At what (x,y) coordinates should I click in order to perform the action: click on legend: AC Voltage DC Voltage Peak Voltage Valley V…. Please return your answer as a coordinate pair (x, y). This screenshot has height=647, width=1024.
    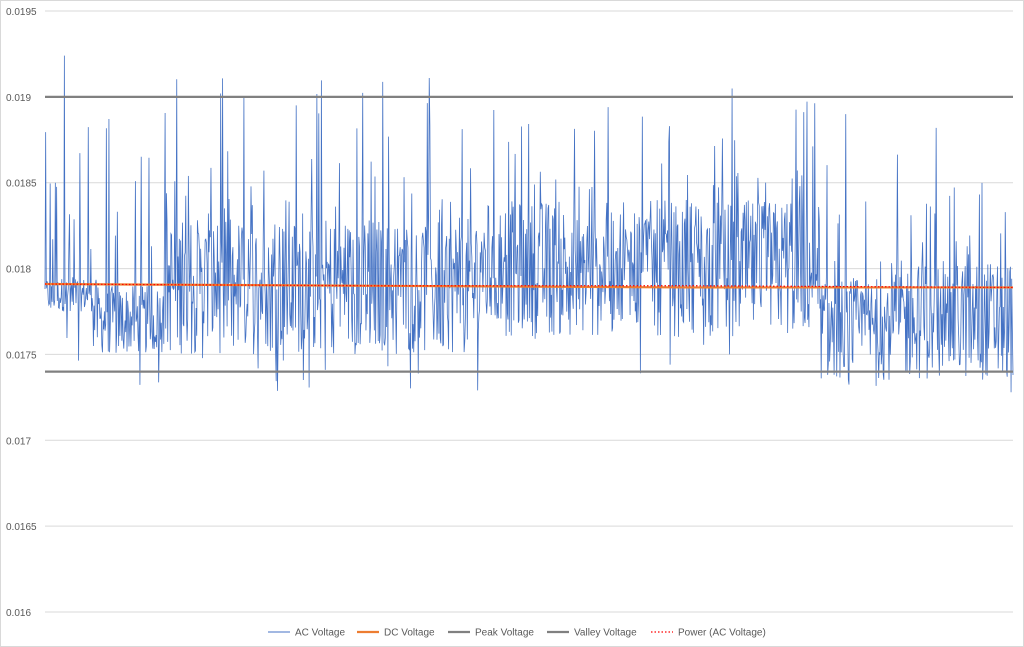
    Looking at the image, I should click on (517, 633).